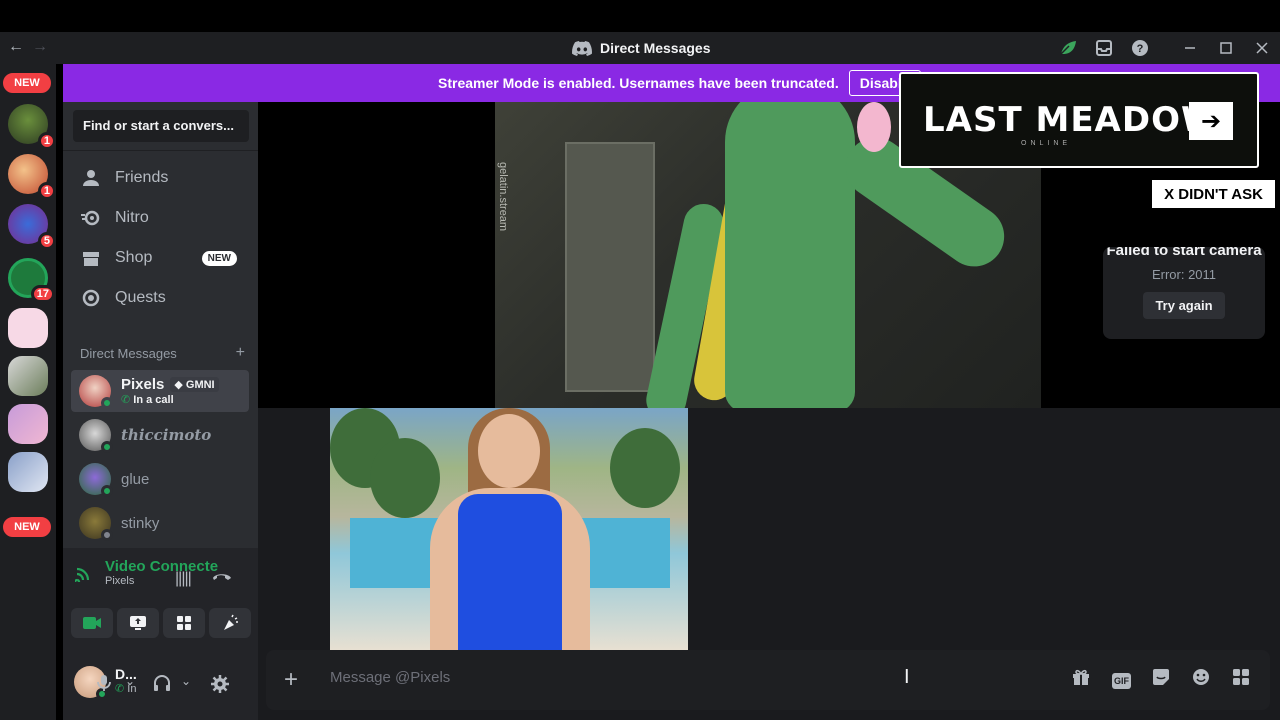  Describe the element at coordinates (610, 267) in the screenshot. I see `video-door` at that location.